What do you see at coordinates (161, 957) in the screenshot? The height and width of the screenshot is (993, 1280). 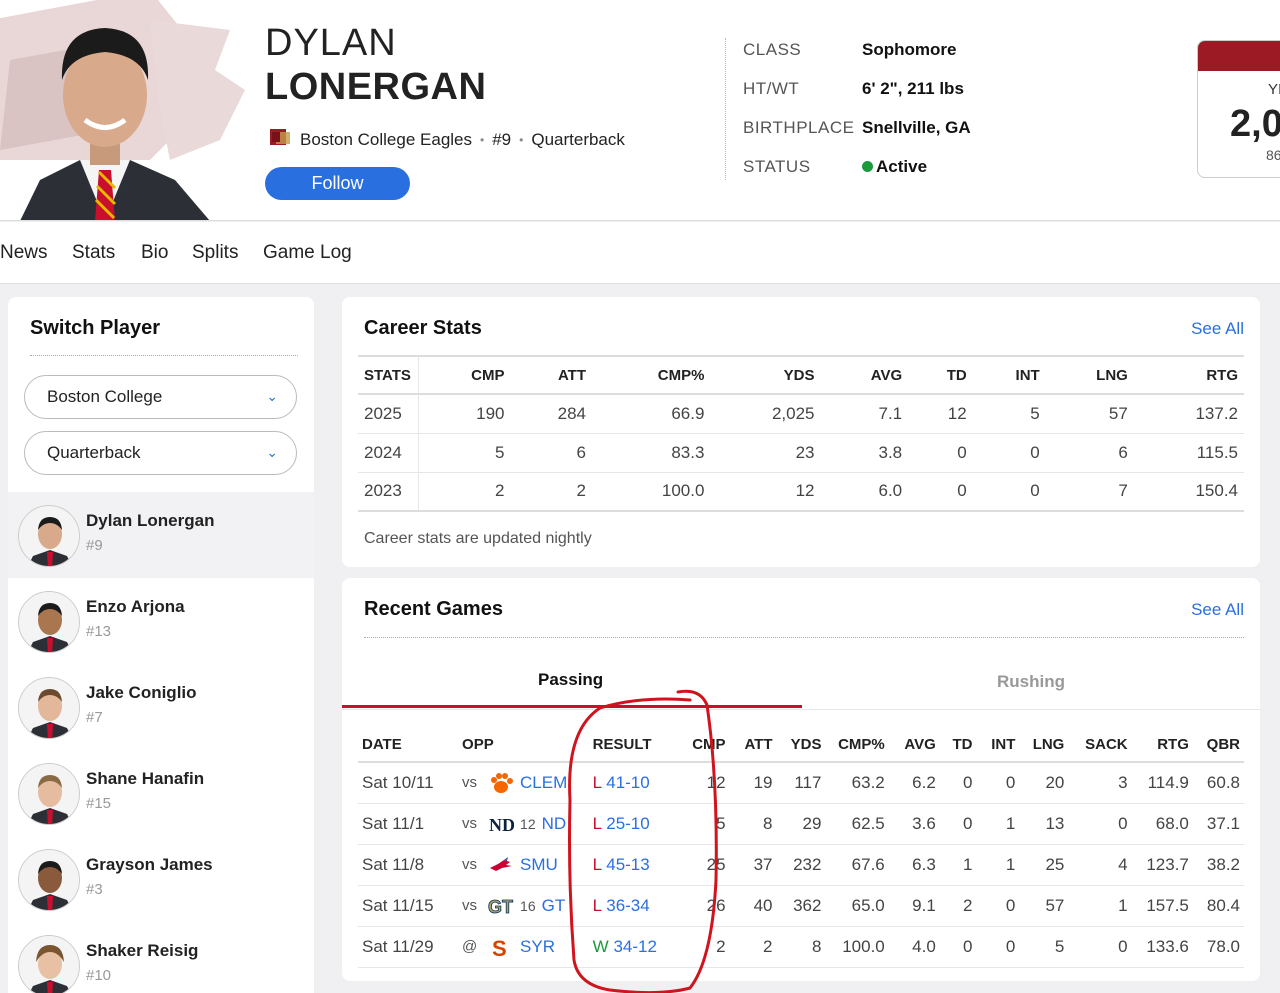 I see `player-list-item: Shaker Reisig #10` at bounding box center [161, 957].